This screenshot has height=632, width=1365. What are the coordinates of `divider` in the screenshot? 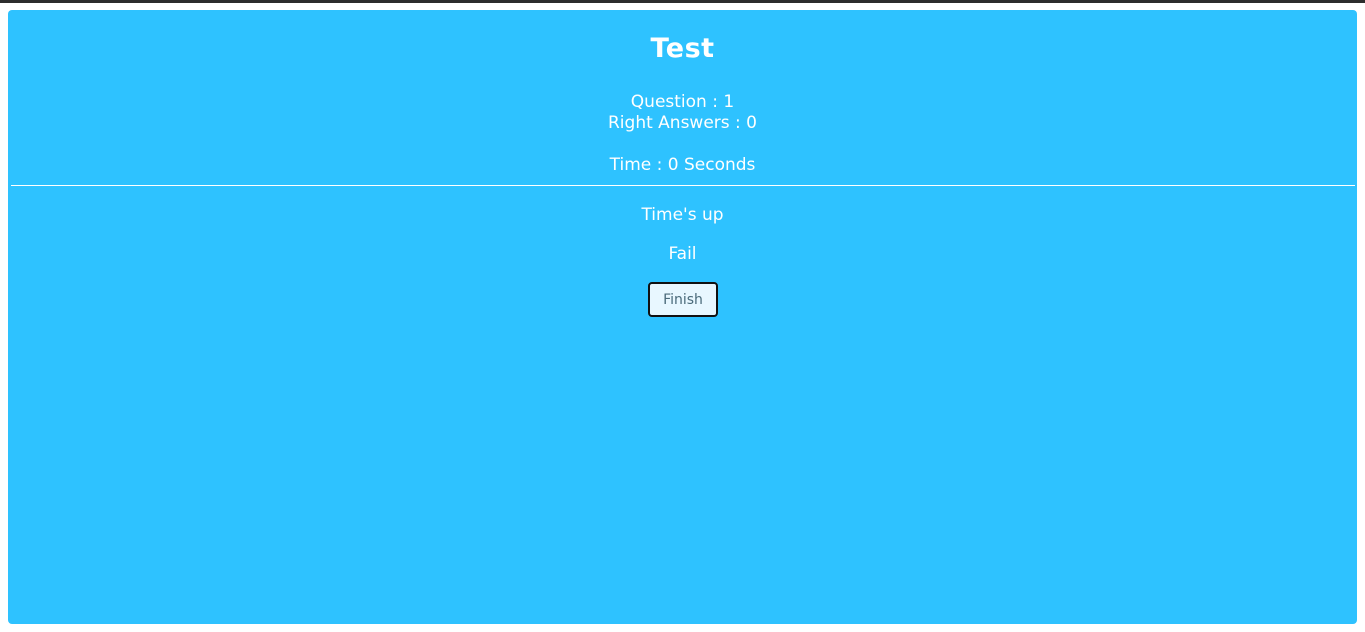 It's located at (683, 185).